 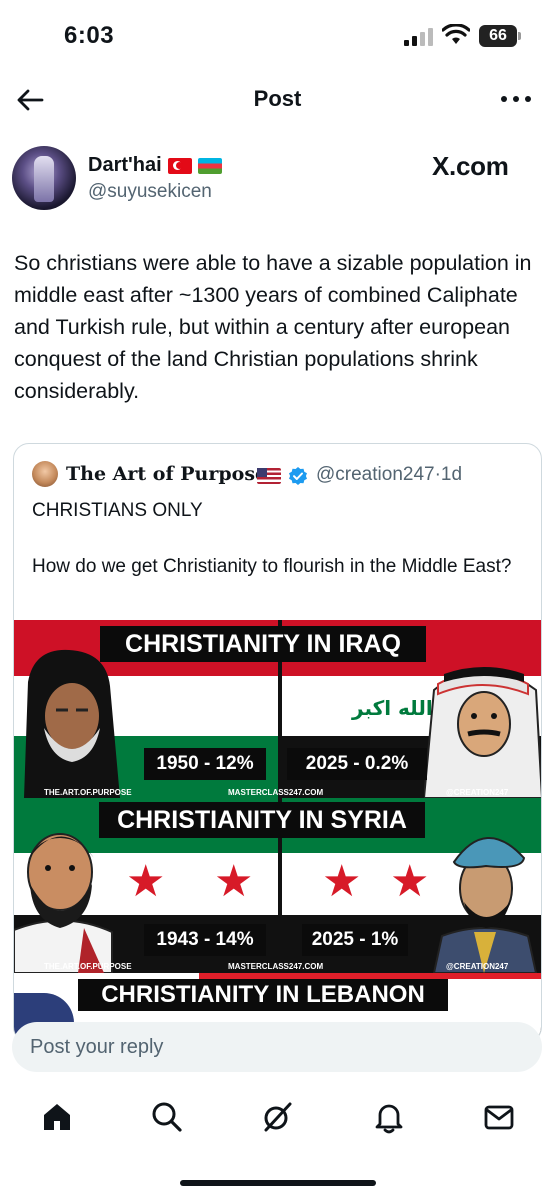 I want to click on verified-badge-icon, so click(x=298, y=476).